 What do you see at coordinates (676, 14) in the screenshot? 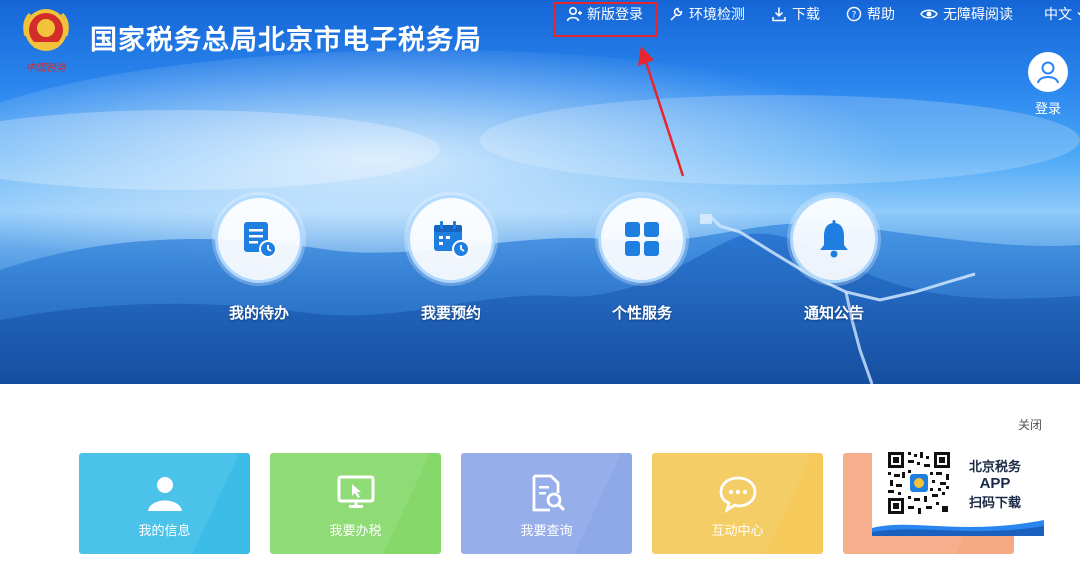
I see `wrench-icon` at bounding box center [676, 14].